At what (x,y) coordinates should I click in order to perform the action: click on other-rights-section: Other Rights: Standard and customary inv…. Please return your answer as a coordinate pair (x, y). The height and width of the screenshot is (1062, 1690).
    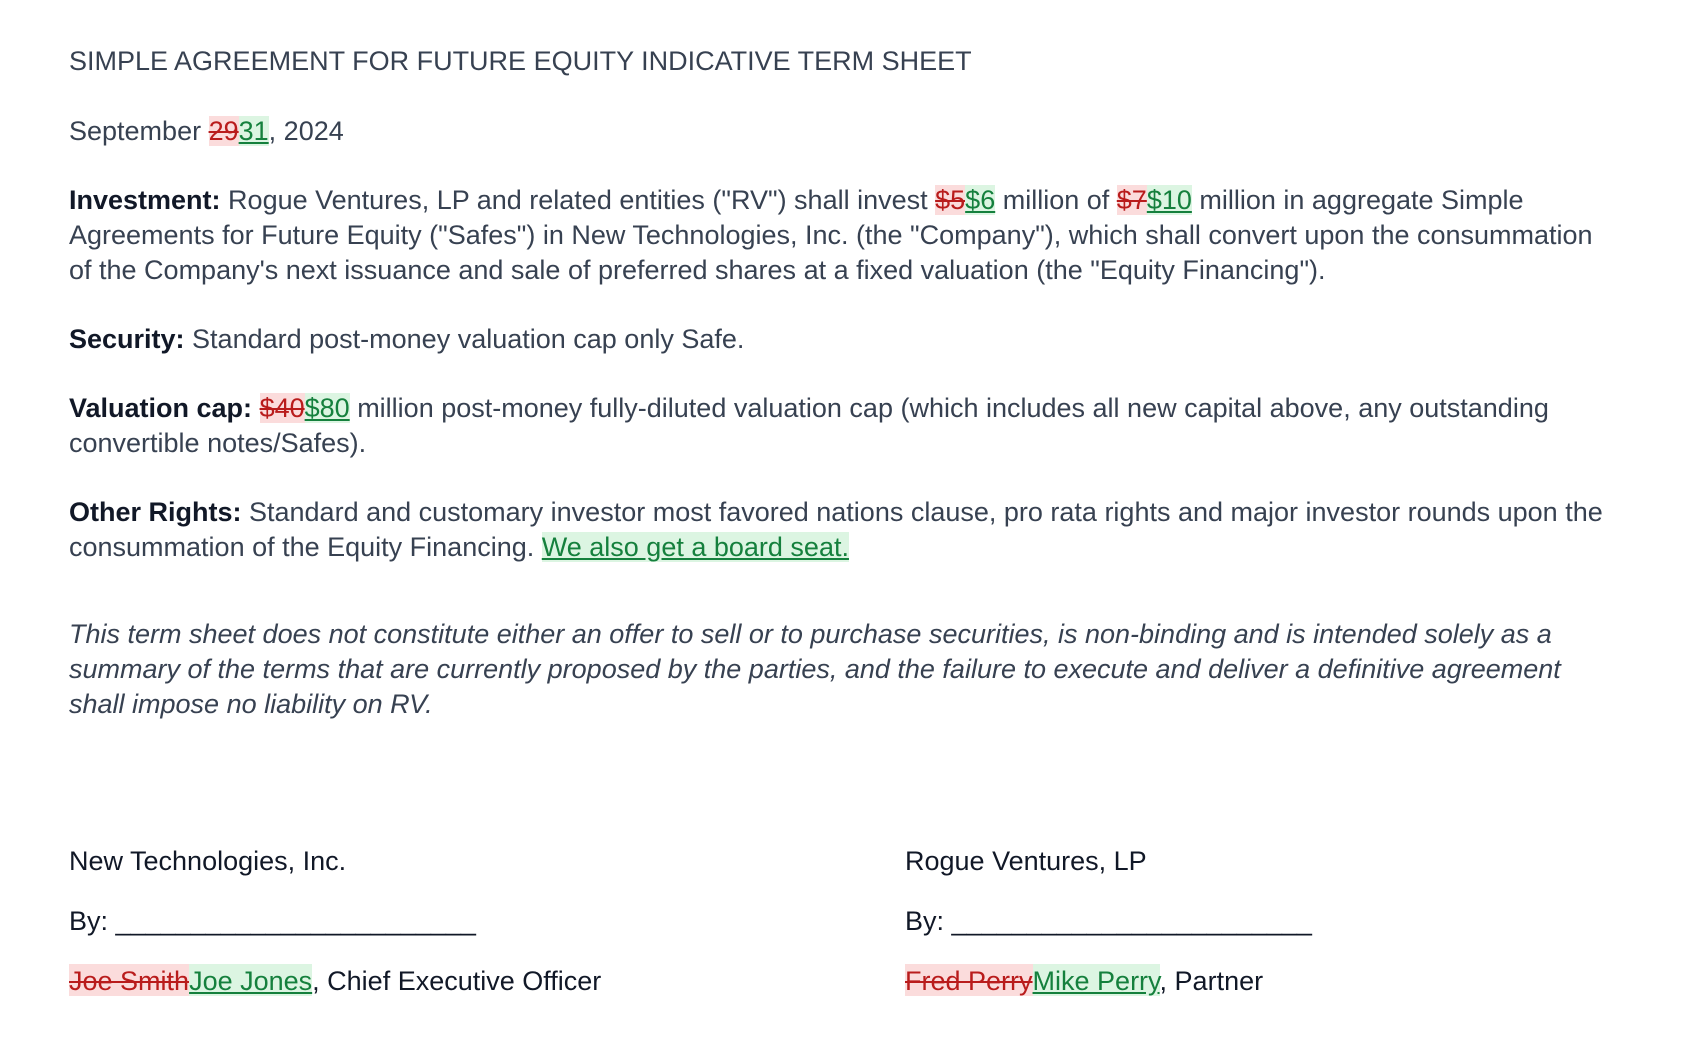
    Looking at the image, I should click on (839, 530).